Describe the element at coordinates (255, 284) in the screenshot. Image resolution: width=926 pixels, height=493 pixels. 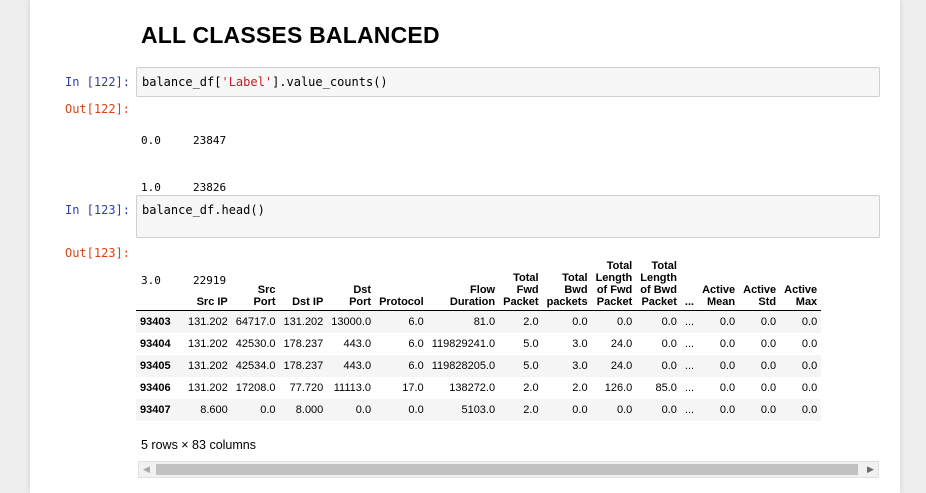
I see `column-header: Src Port` at that location.